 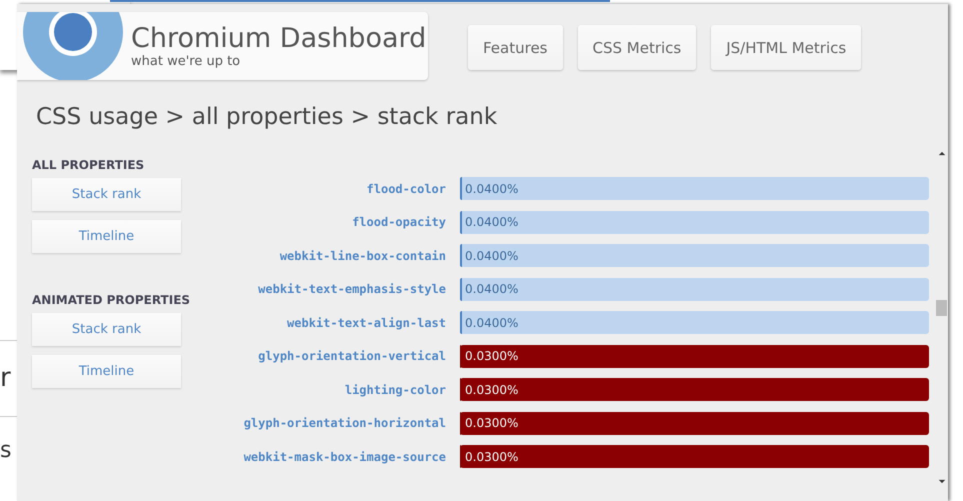 What do you see at coordinates (5, 378) in the screenshot?
I see `window-text: r` at bounding box center [5, 378].